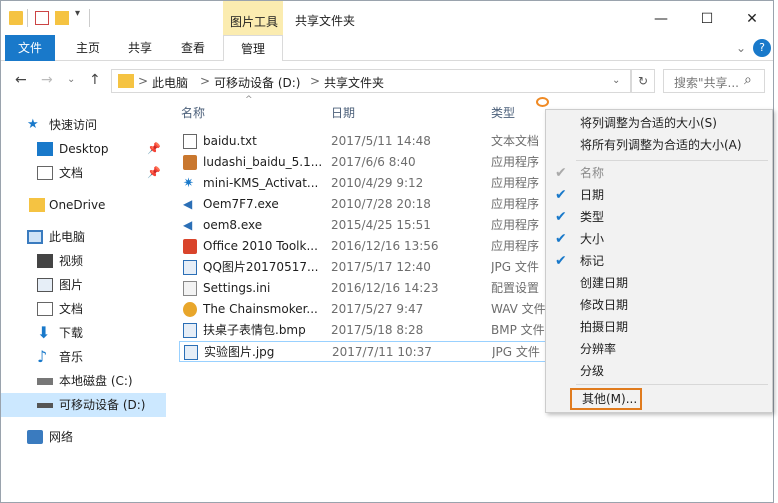  I want to click on column-header-type: 类型, so click(503, 112).